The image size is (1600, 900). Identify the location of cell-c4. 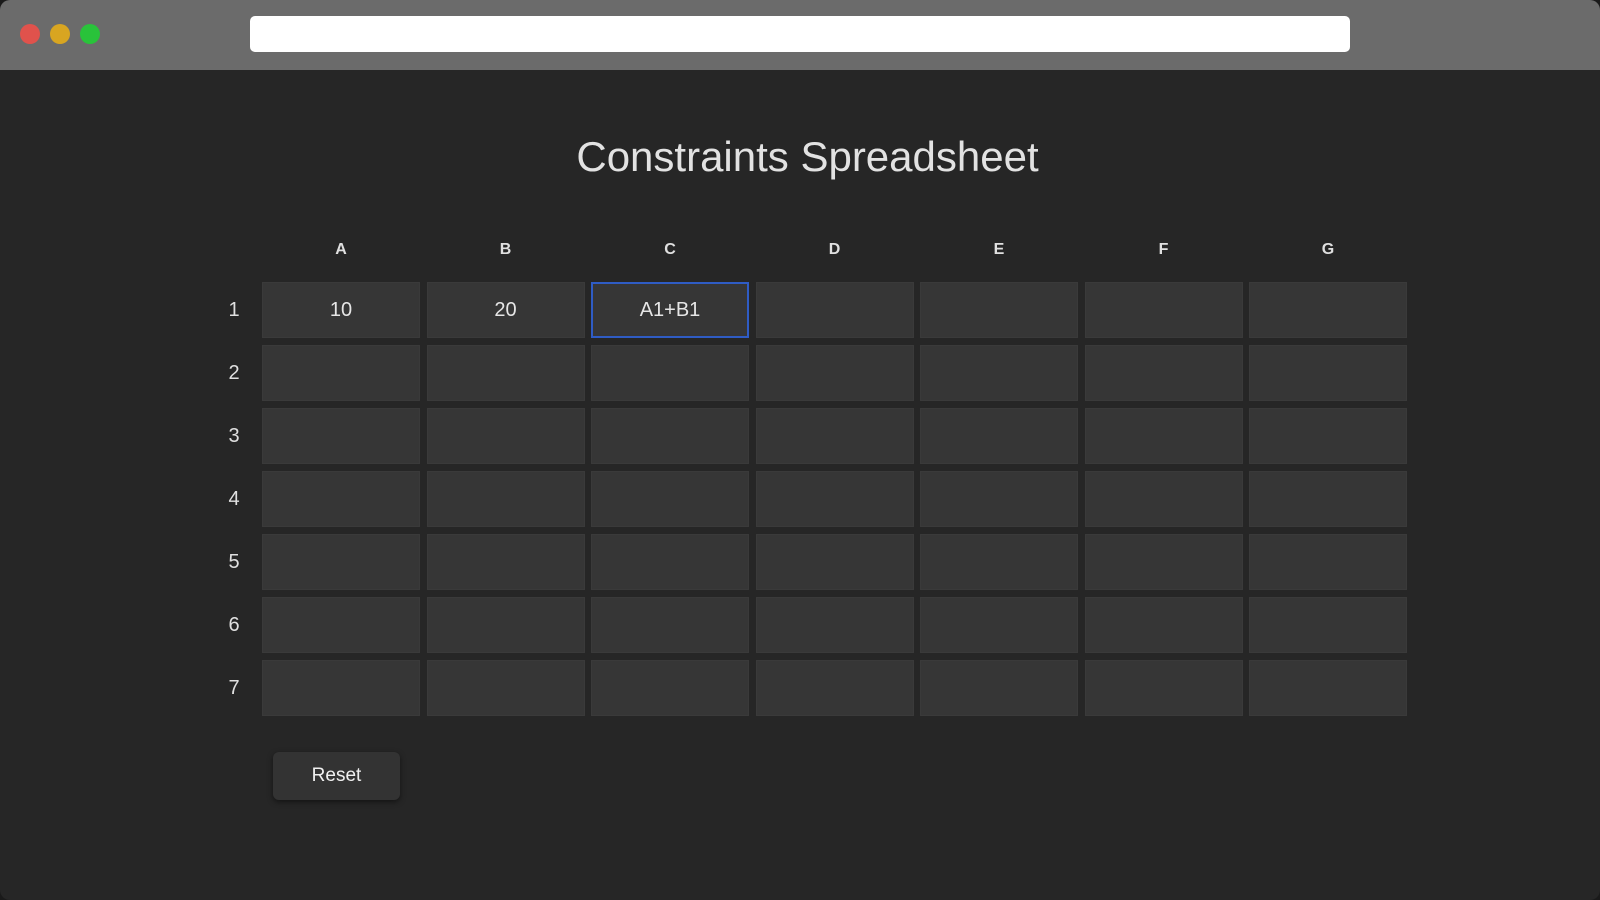
(670, 499).